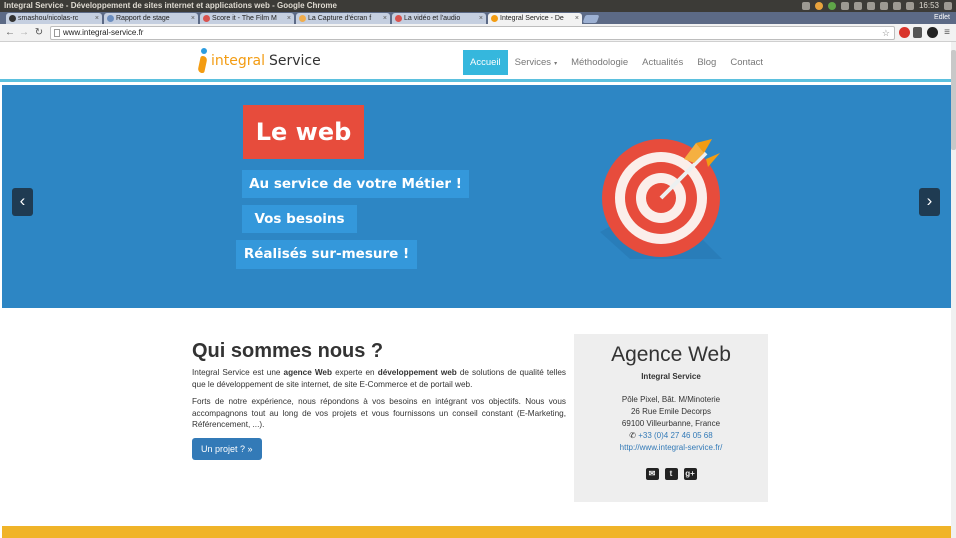 Image resolution: width=956 pixels, height=538 pixels. Describe the element at coordinates (947, 32) in the screenshot. I see `menu-icon: ≡` at that location.